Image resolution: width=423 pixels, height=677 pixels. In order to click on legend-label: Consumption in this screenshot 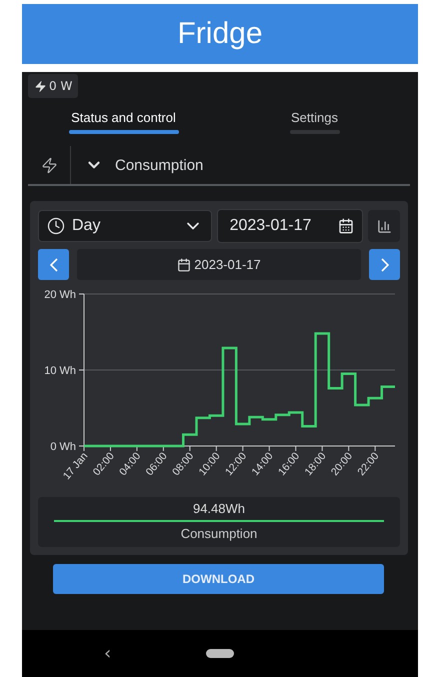, I will do `click(219, 533)`.